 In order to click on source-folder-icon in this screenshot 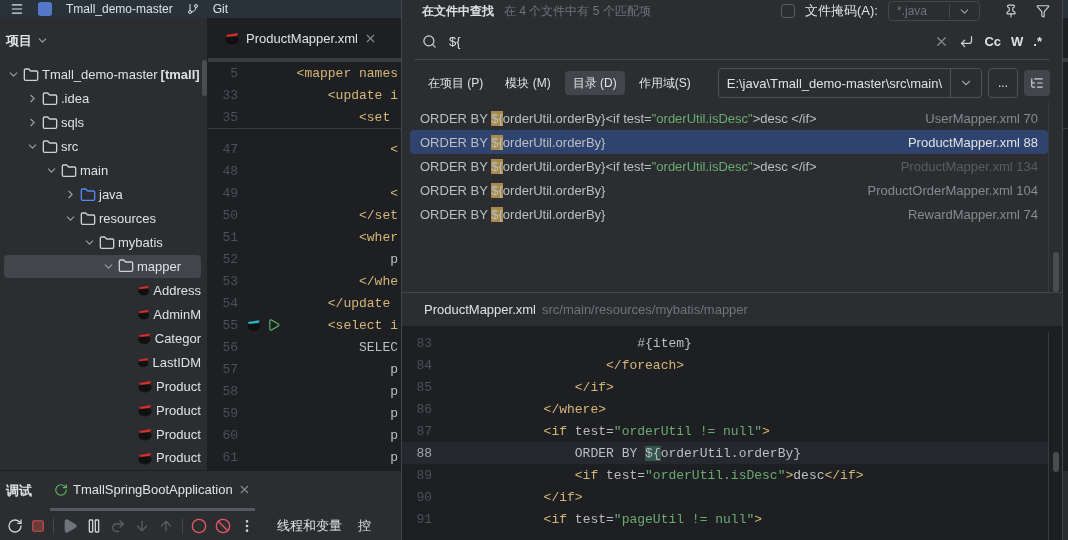, I will do `click(88, 194)`.